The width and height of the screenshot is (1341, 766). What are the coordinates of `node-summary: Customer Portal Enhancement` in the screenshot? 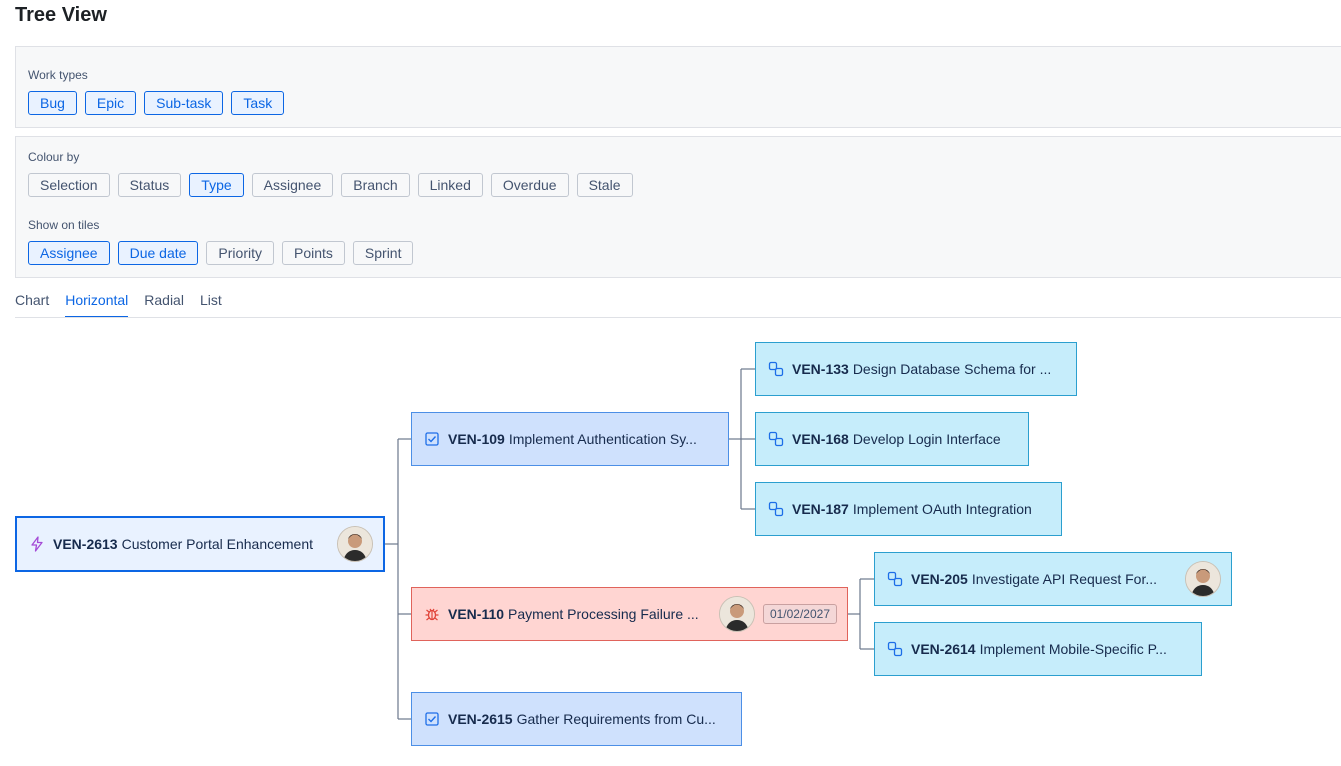 It's located at (217, 544).